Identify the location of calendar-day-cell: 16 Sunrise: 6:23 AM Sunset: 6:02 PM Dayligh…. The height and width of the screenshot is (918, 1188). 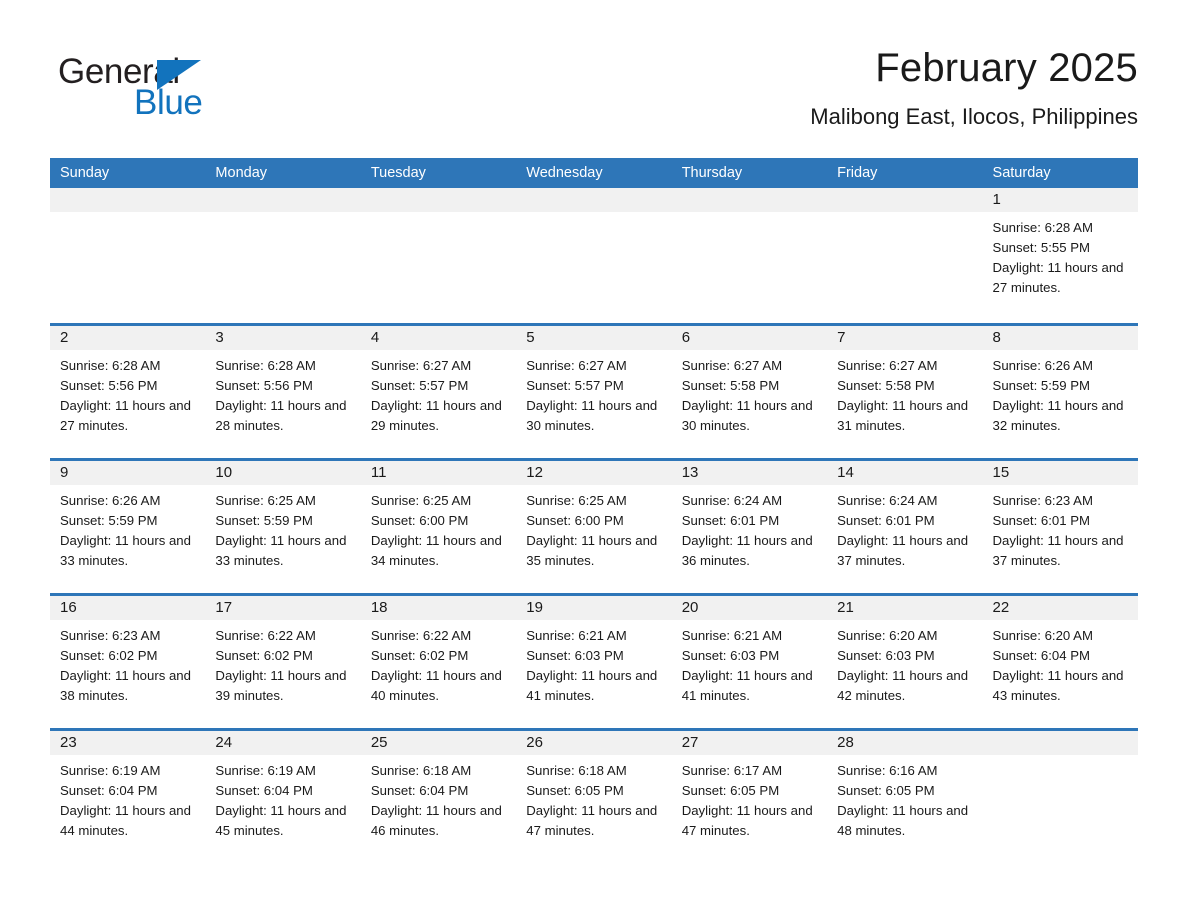
(128, 662).